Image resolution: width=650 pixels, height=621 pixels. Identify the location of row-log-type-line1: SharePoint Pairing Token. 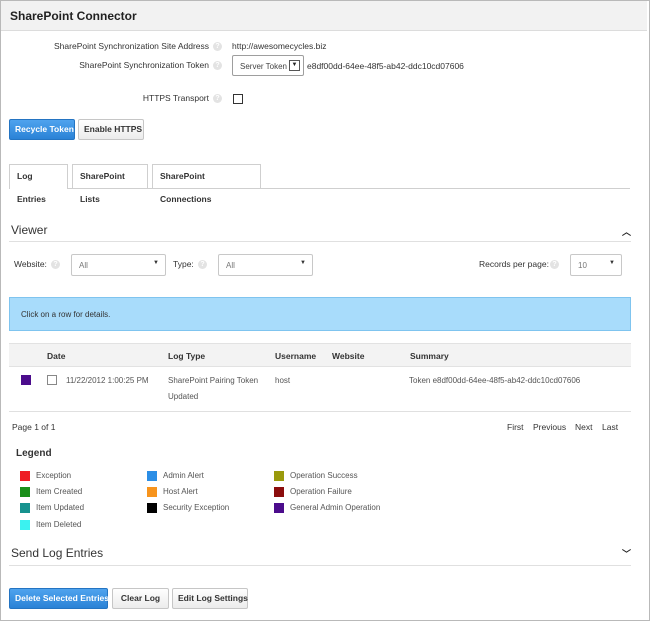
(213, 380).